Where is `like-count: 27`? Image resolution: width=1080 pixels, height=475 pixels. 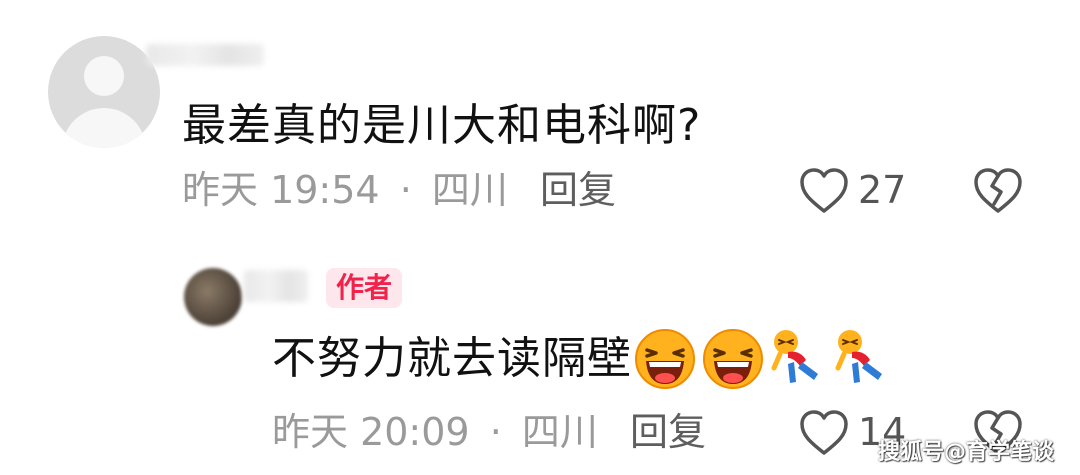 like-count: 27 is located at coordinates (882, 190).